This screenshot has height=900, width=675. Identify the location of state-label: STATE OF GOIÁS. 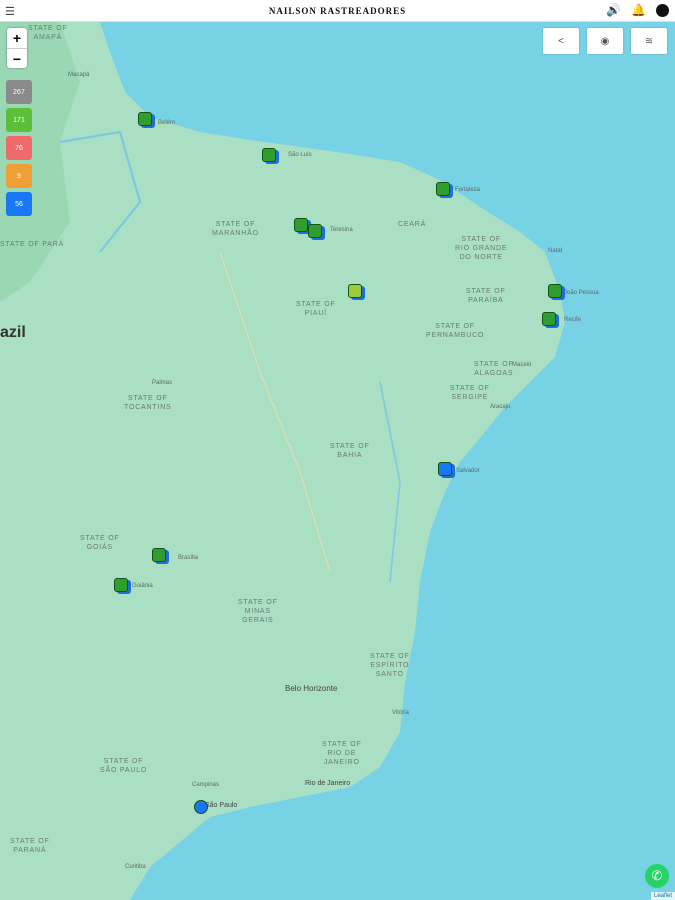
(100, 543).